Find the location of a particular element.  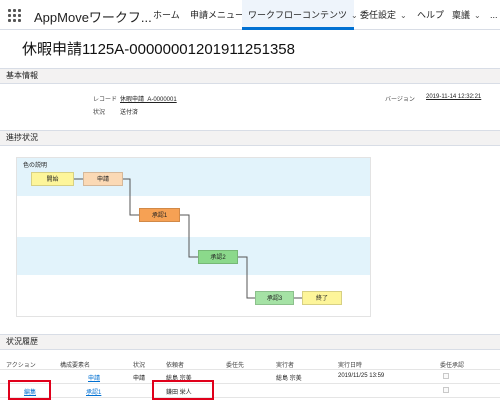

row1-element-link: 申請 is located at coordinates (94, 377).